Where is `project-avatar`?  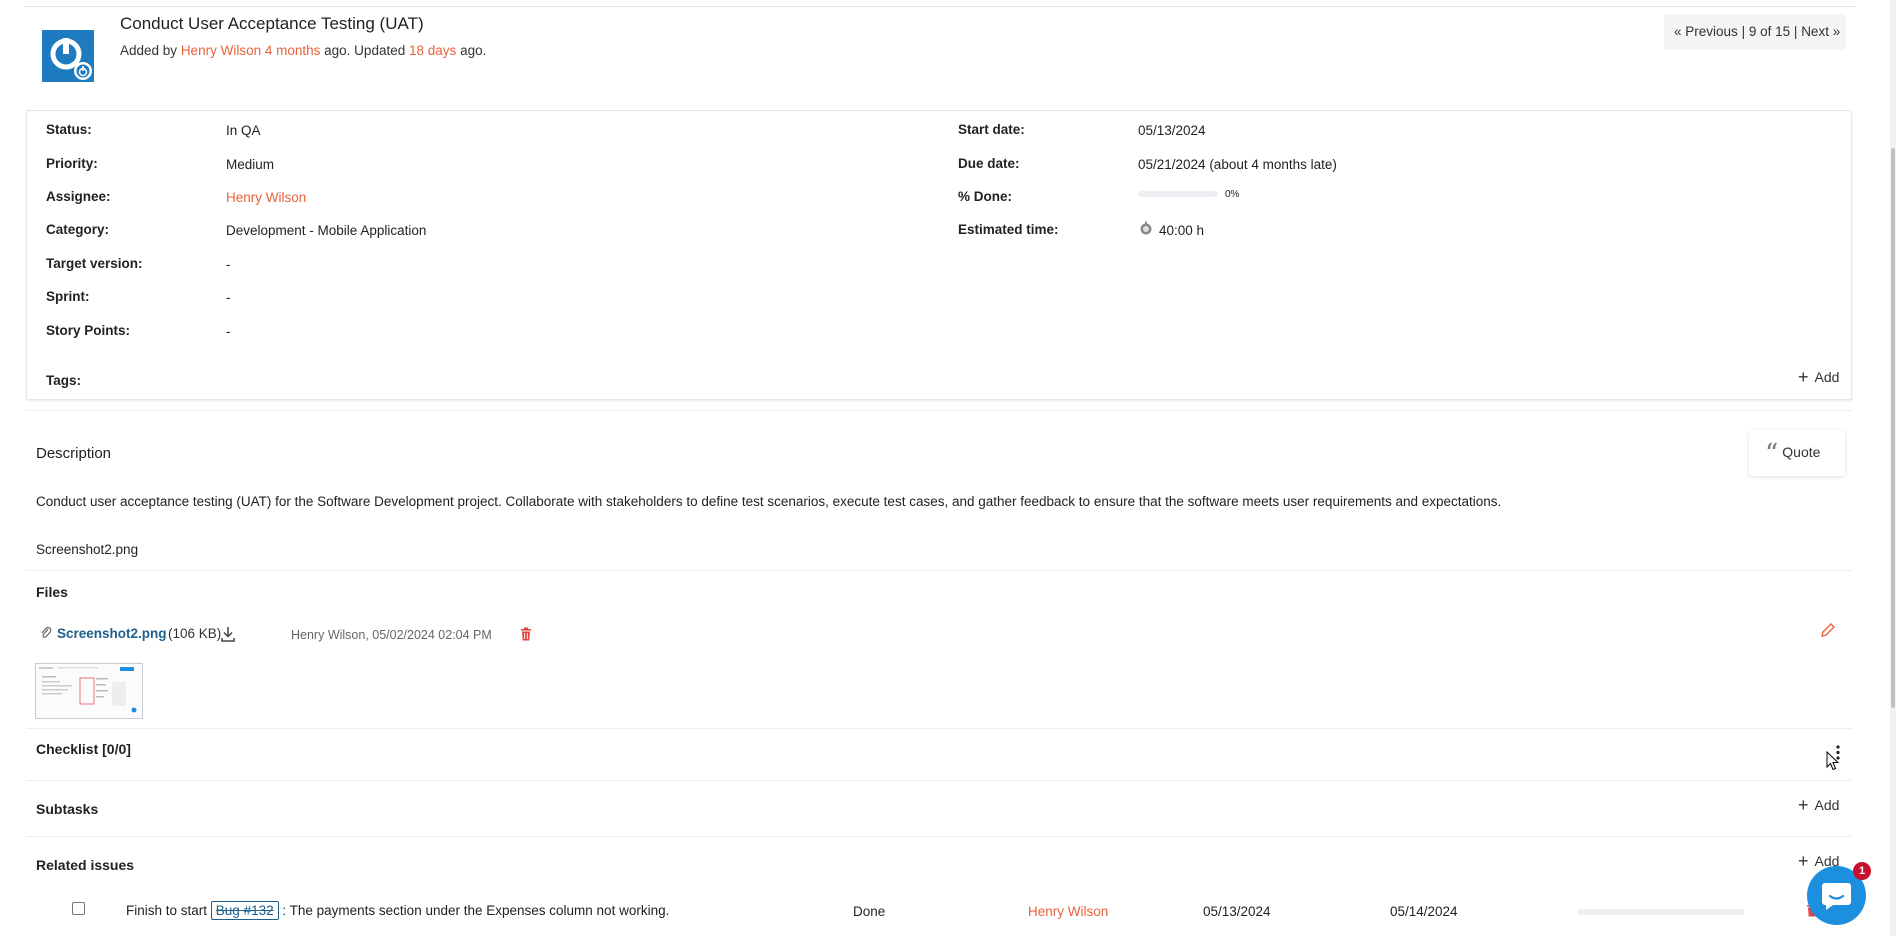 project-avatar is located at coordinates (68, 56).